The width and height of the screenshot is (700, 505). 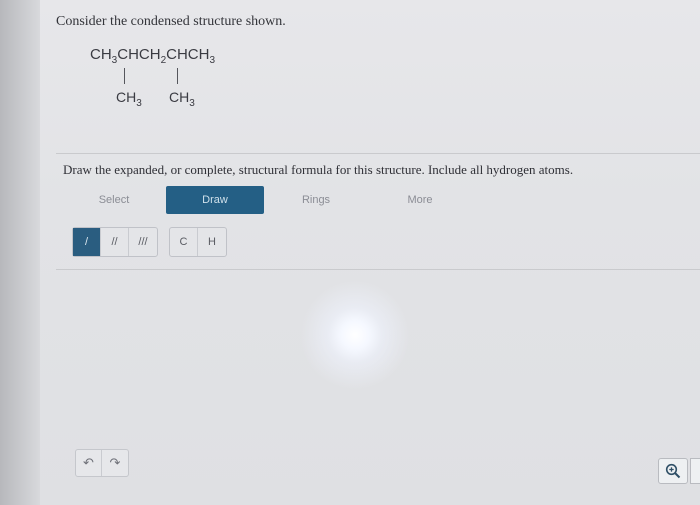 What do you see at coordinates (215, 200) in the screenshot?
I see `tab-draw: Draw` at bounding box center [215, 200].